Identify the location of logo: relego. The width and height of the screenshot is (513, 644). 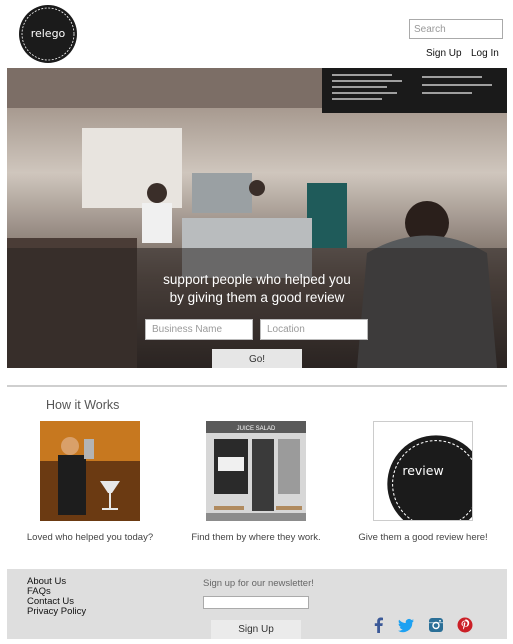
(48, 34).